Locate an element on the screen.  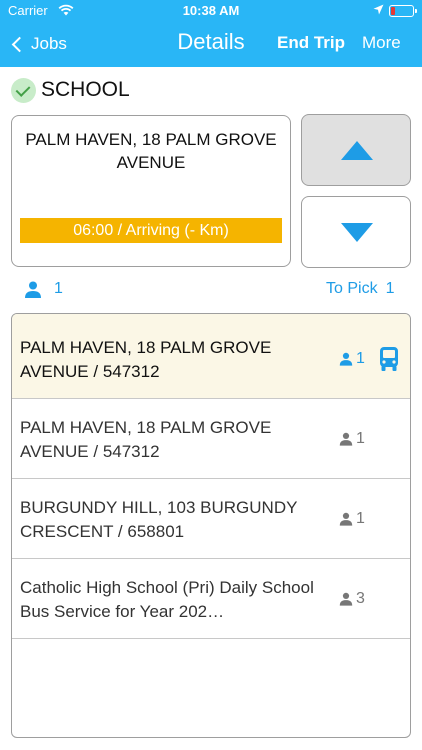
to-pick-count: 1 is located at coordinates (390, 288).